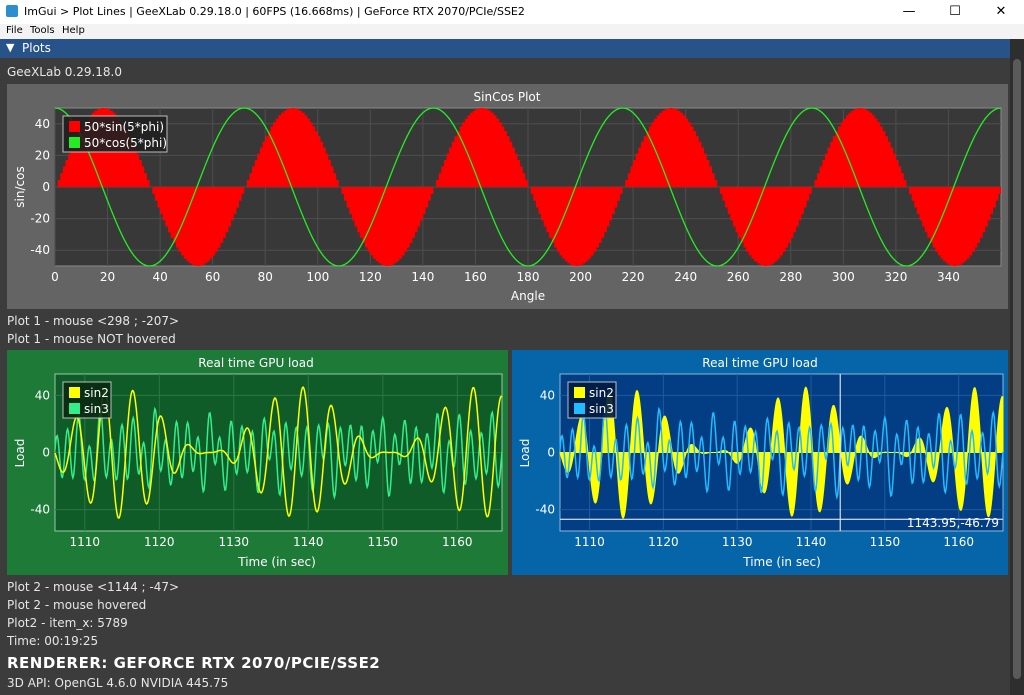 The image size is (1024, 695). Describe the element at coordinates (40, 250) in the screenshot. I see `sincos-ytick-label: -40` at that location.